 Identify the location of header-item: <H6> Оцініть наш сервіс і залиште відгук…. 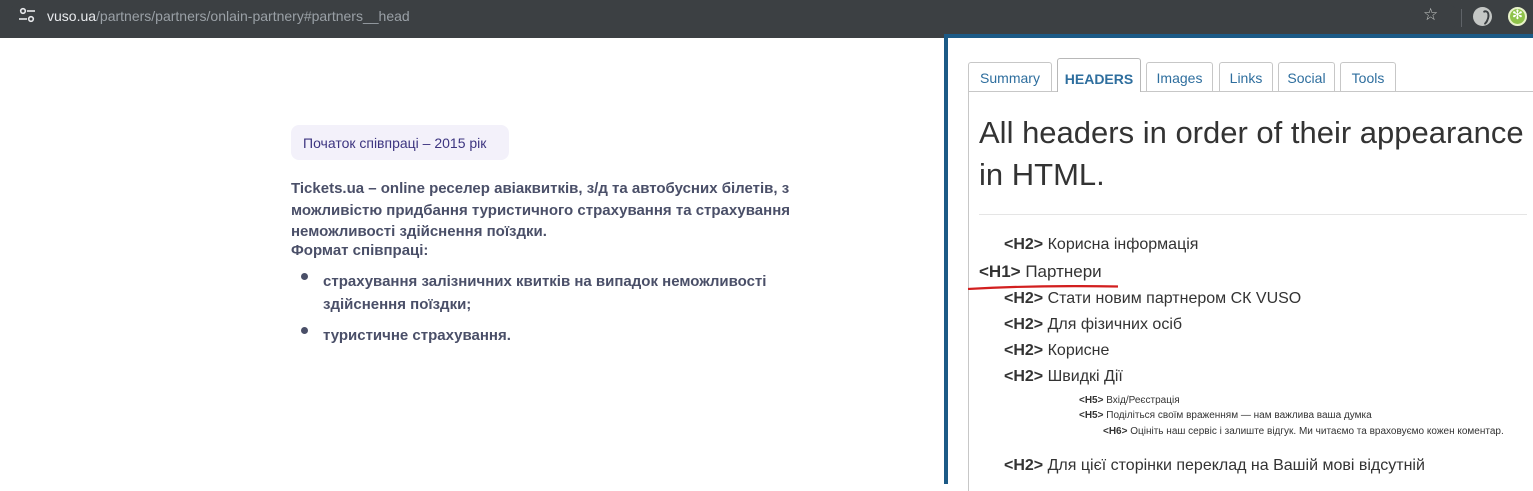
(1313, 431).